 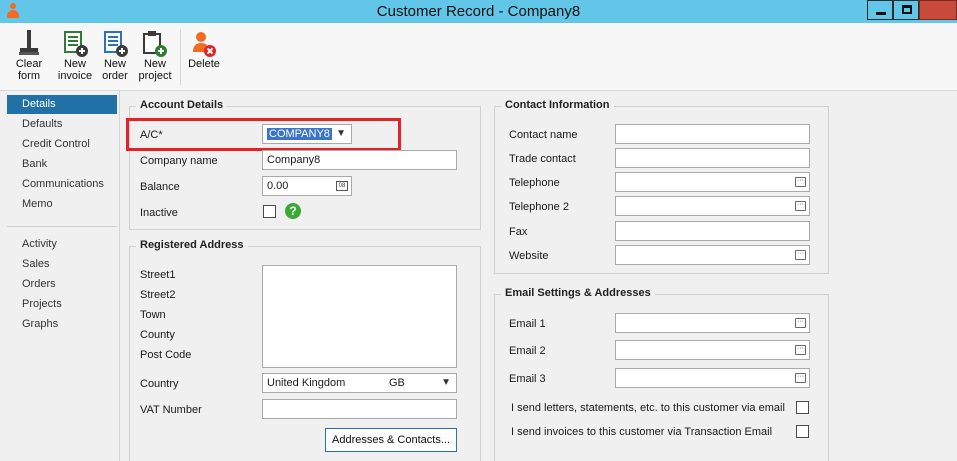 I want to click on trade-contact-label: Trade contact, so click(x=542, y=159).